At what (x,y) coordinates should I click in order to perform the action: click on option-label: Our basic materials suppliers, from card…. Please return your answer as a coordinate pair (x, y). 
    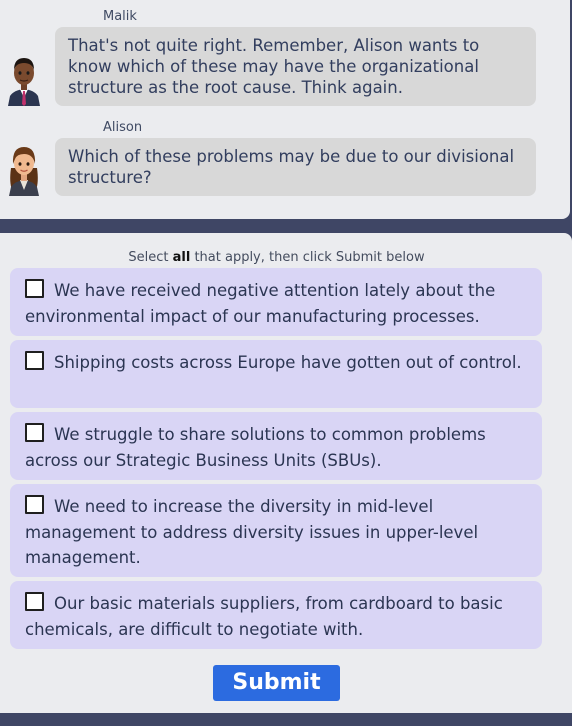
    Looking at the image, I should click on (264, 616).